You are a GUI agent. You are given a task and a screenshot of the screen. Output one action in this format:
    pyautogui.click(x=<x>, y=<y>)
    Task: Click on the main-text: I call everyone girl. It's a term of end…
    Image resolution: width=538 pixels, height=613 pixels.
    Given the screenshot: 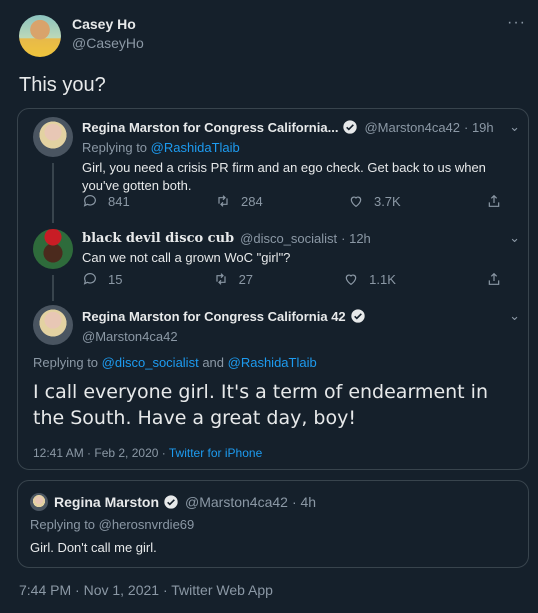 What is the action you would take?
    pyautogui.click(x=260, y=405)
    